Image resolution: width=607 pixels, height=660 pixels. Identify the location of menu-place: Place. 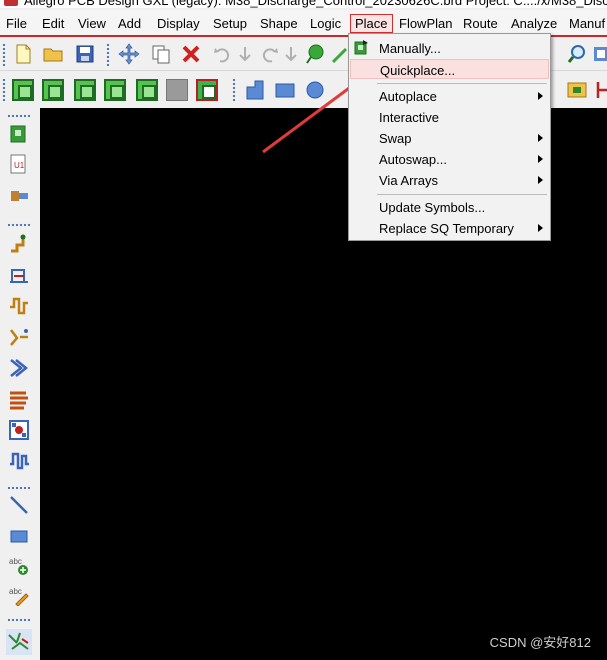
(371, 23).